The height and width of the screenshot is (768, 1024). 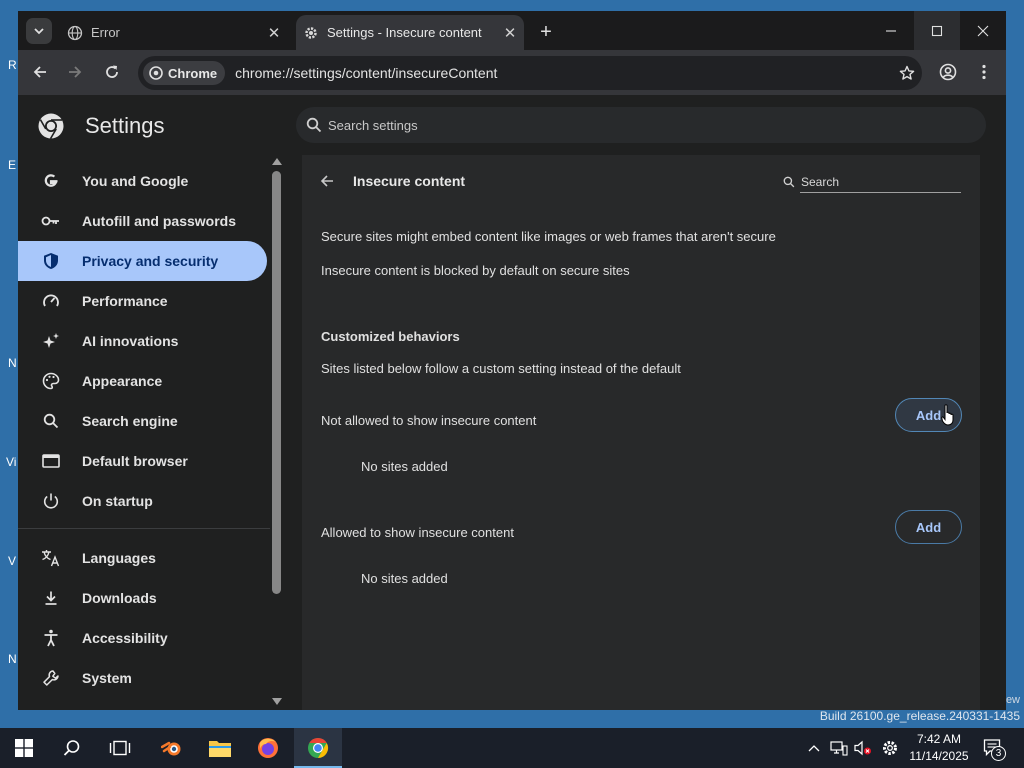 What do you see at coordinates (130, 421) in the screenshot?
I see `sidebar-item-label: Search engine` at bounding box center [130, 421].